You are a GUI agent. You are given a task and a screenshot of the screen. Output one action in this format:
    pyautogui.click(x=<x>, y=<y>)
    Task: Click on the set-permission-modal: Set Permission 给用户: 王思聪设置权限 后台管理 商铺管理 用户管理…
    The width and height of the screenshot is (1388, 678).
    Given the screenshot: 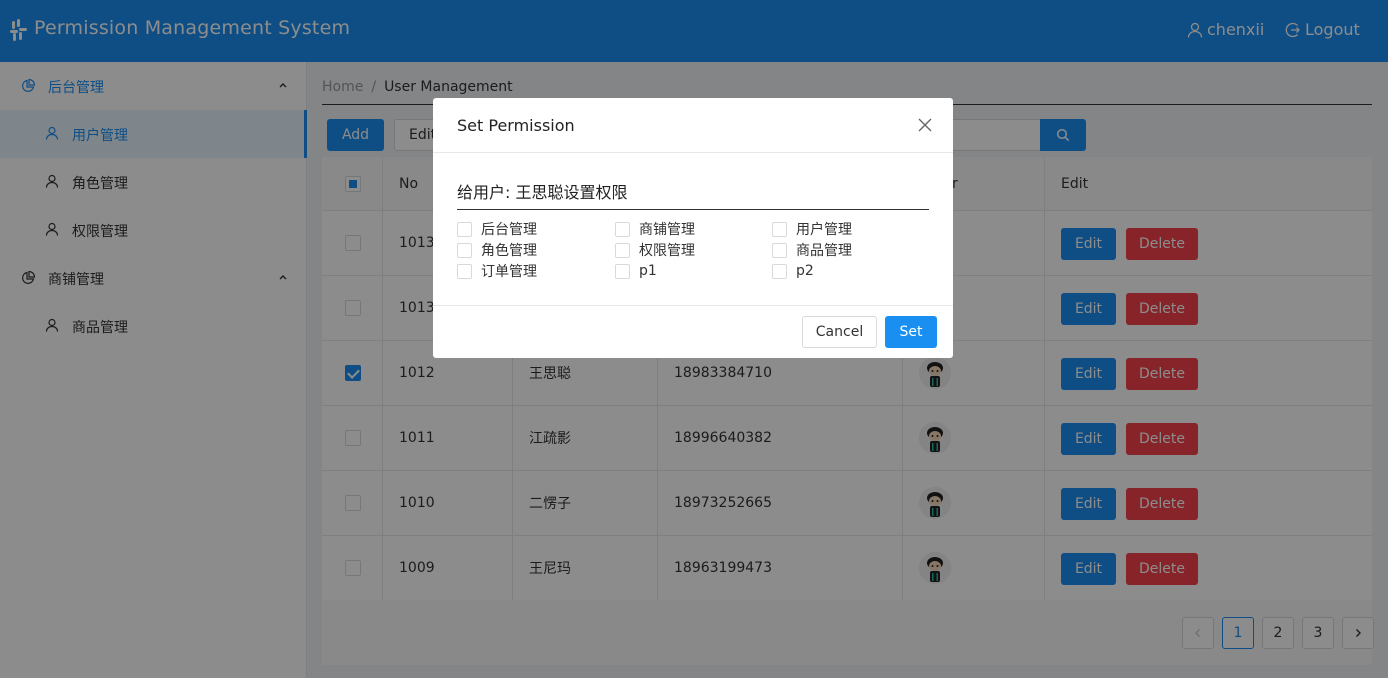 What is the action you would take?
    pyautogui.click(x=693, y=228)
    